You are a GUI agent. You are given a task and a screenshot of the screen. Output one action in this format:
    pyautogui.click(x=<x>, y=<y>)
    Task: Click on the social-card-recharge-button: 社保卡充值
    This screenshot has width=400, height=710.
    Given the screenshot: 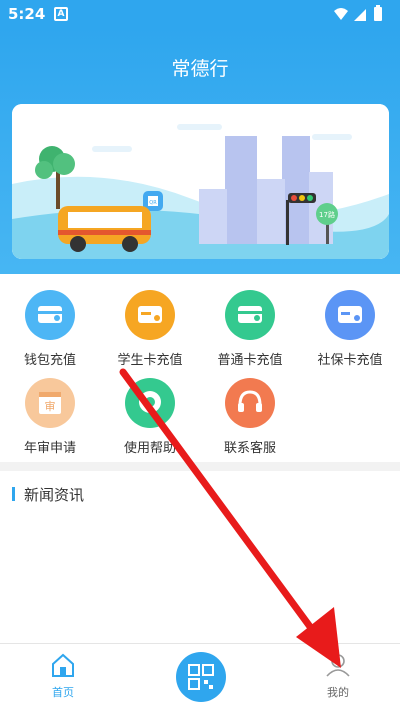 What is the action you would take?
    pyautogui.click(x=350, y=329)
    